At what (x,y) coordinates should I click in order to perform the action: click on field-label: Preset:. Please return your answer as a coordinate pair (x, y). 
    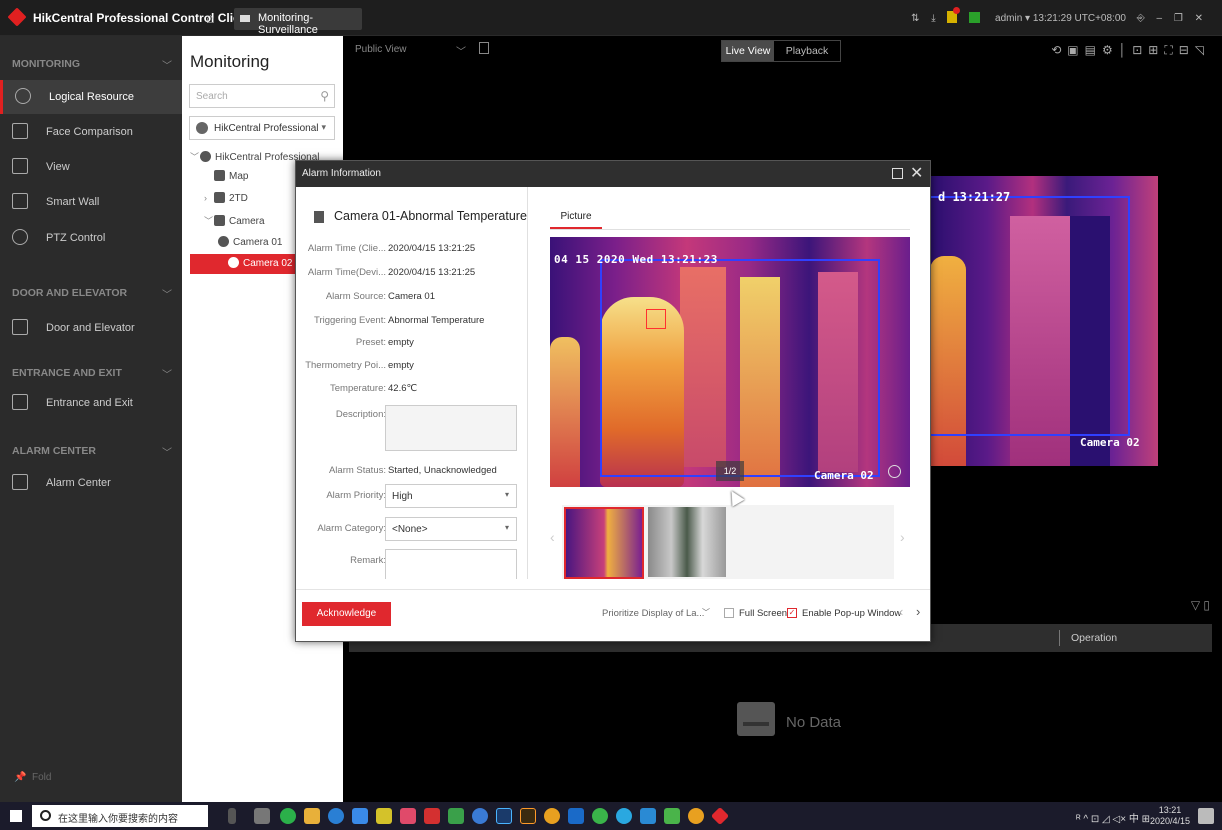
    Looking at the image, I should click on (370, 342).